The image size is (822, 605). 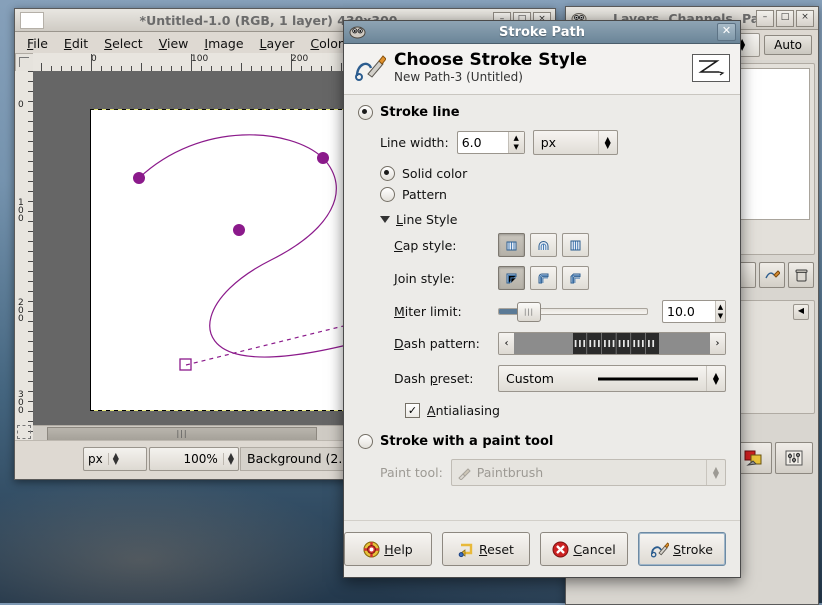 I want to click on menu-edit-rest: dit, so click(x=80, y=43).